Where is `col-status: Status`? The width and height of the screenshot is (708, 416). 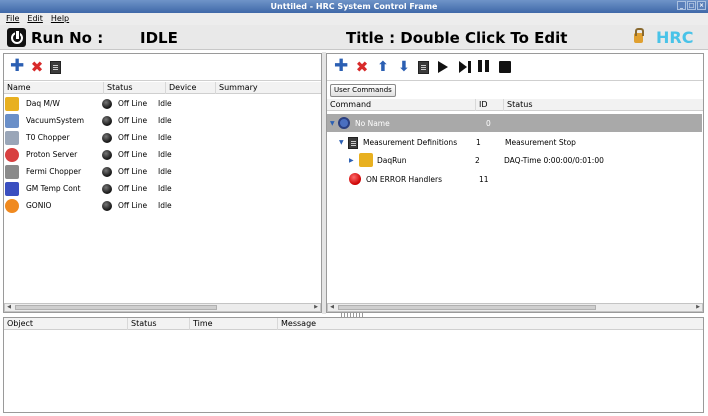
col-status: Status is located at coordinates (135, 88).